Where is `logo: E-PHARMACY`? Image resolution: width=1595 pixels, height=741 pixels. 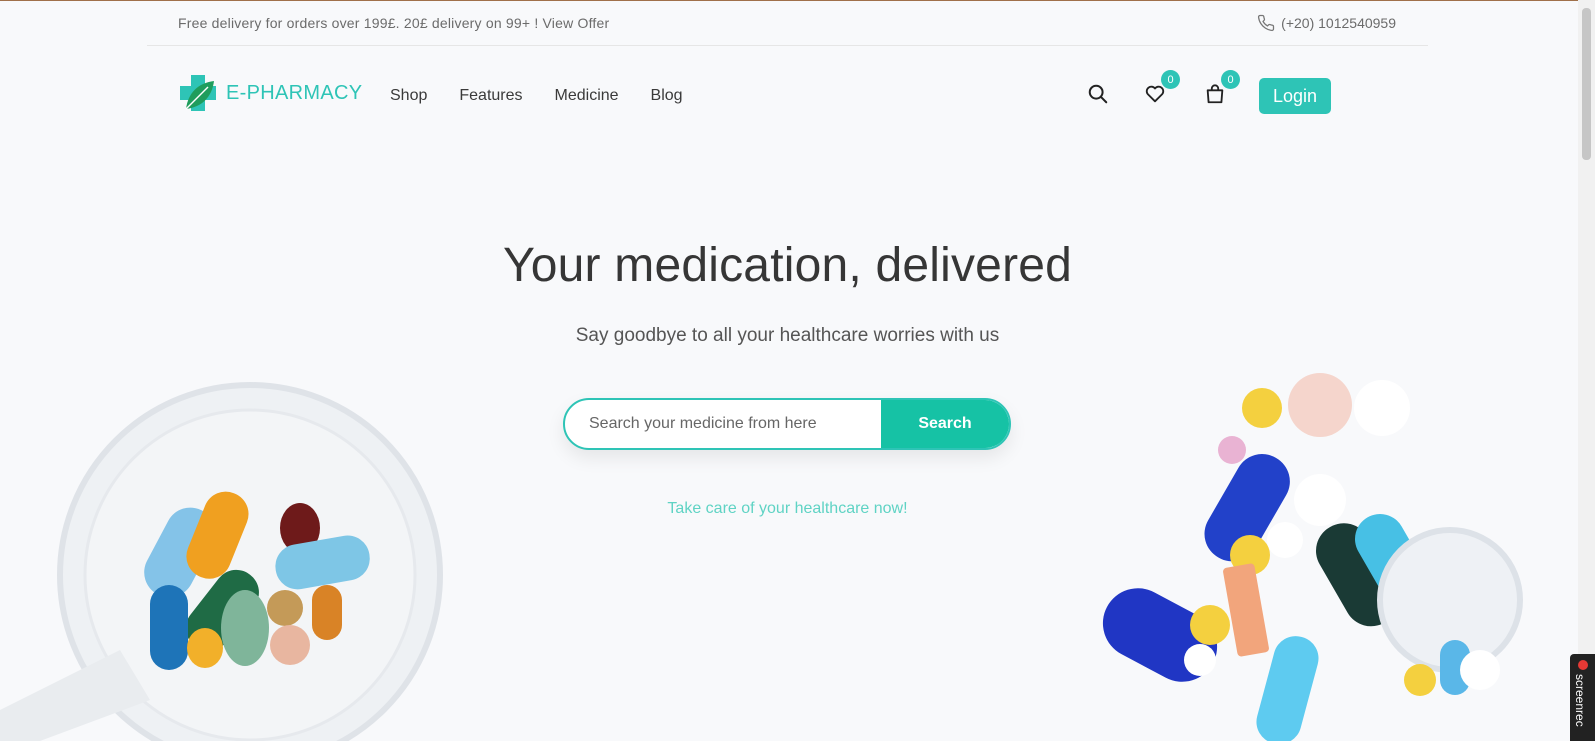
logo: E-PHARMACY is located at coordinates (270, 93).